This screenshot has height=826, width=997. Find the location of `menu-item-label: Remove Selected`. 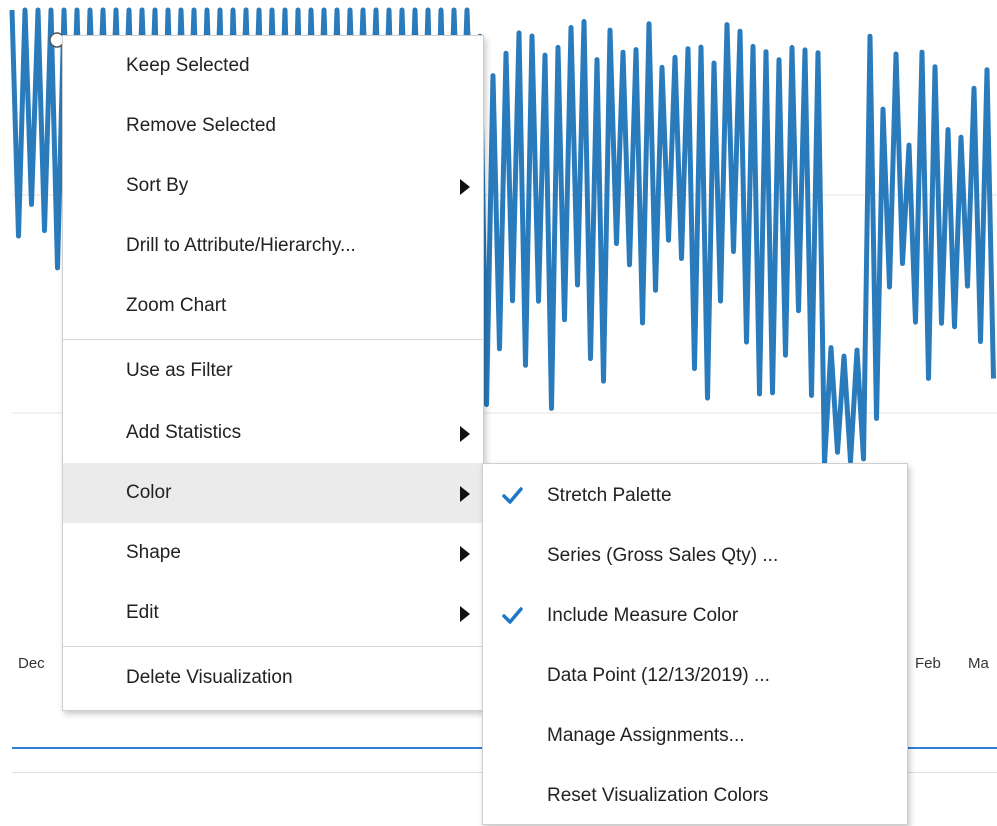

menu-item-label: Remove Selected is located at coordinates (201, 125).